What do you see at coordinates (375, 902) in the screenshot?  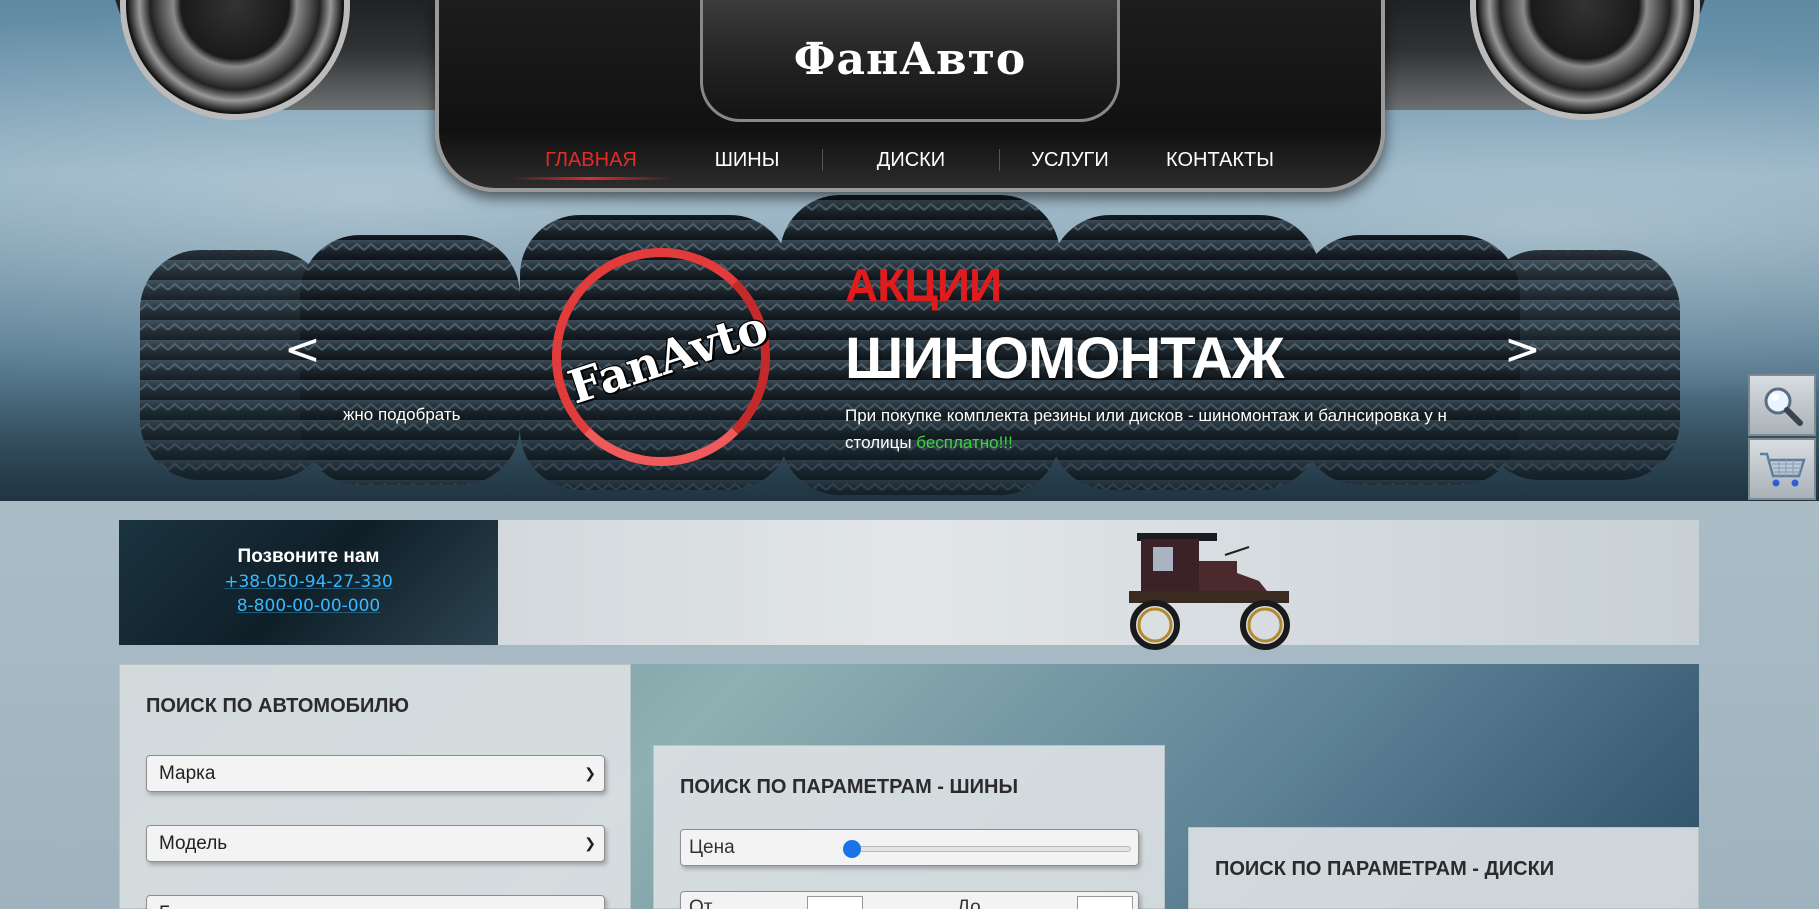 I see `year-select: Г` at bounding box center [375, 902].